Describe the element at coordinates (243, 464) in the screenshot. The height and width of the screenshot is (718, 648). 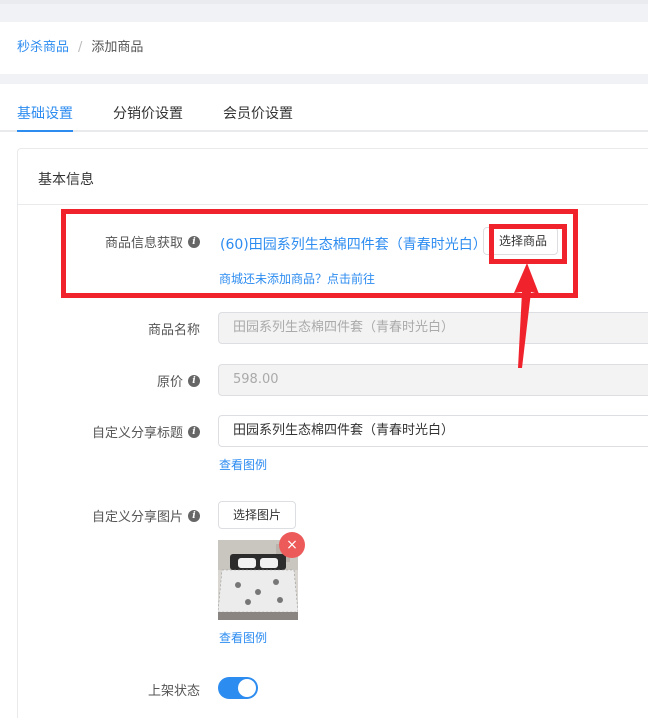
I see `share-title-example-link: 查看图例` at that location.